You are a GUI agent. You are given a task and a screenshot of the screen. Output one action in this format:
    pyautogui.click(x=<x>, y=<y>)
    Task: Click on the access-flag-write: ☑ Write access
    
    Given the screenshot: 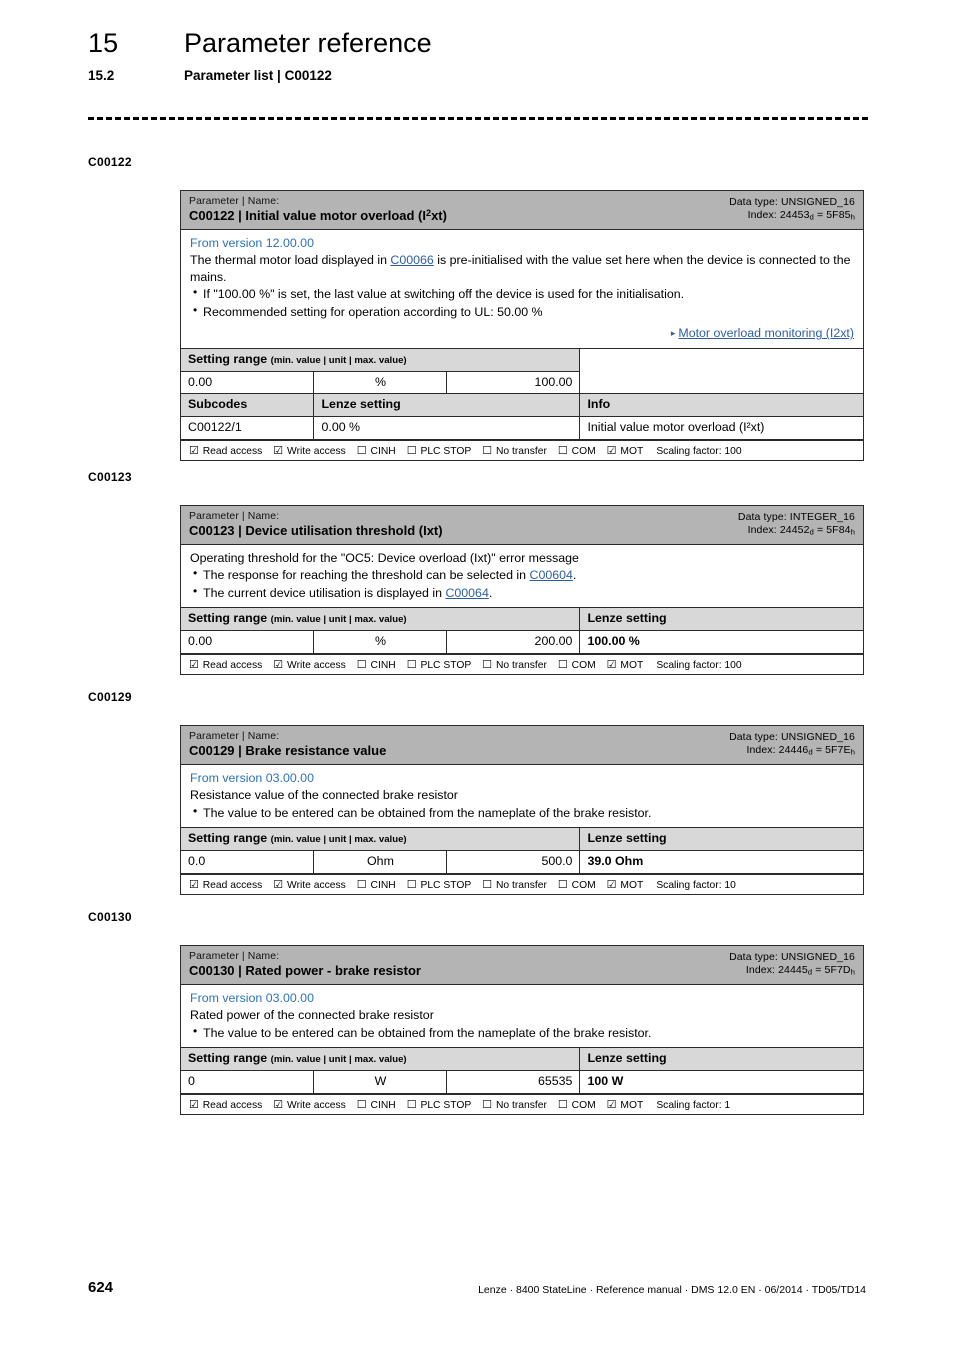 What is the action you would take?
    pyautogui.click(x=309, y=451)
    